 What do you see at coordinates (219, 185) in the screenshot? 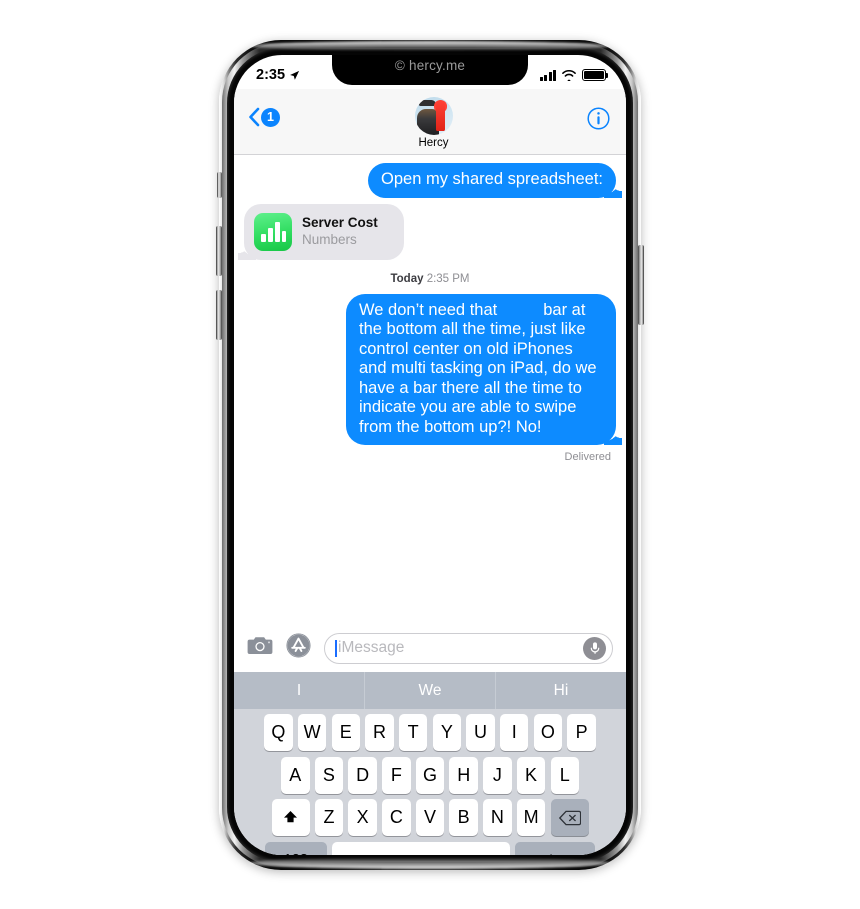
I see `mute-switch` at bounding box center [219, 185].